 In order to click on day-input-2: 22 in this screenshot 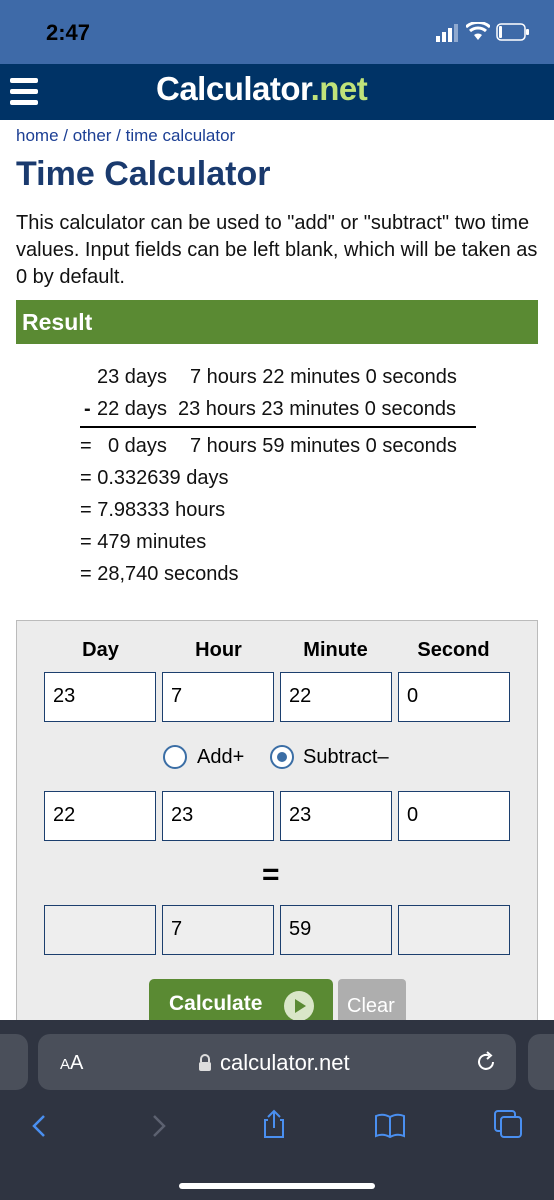, I will do `click(100, 816)`.